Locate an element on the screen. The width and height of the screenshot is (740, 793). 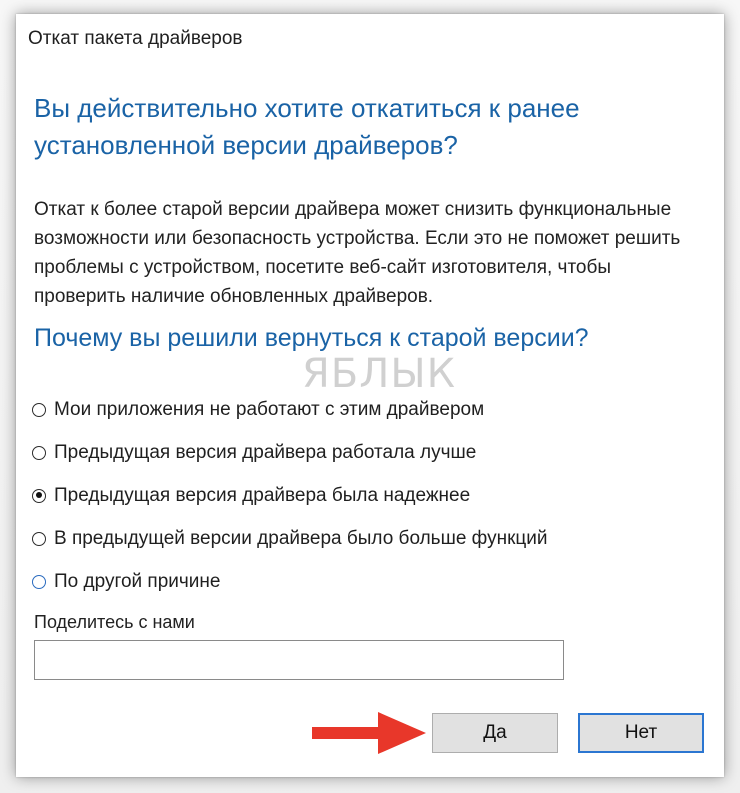
share-field-label: Поделитесь с нами is located at coordinates (114, 622).